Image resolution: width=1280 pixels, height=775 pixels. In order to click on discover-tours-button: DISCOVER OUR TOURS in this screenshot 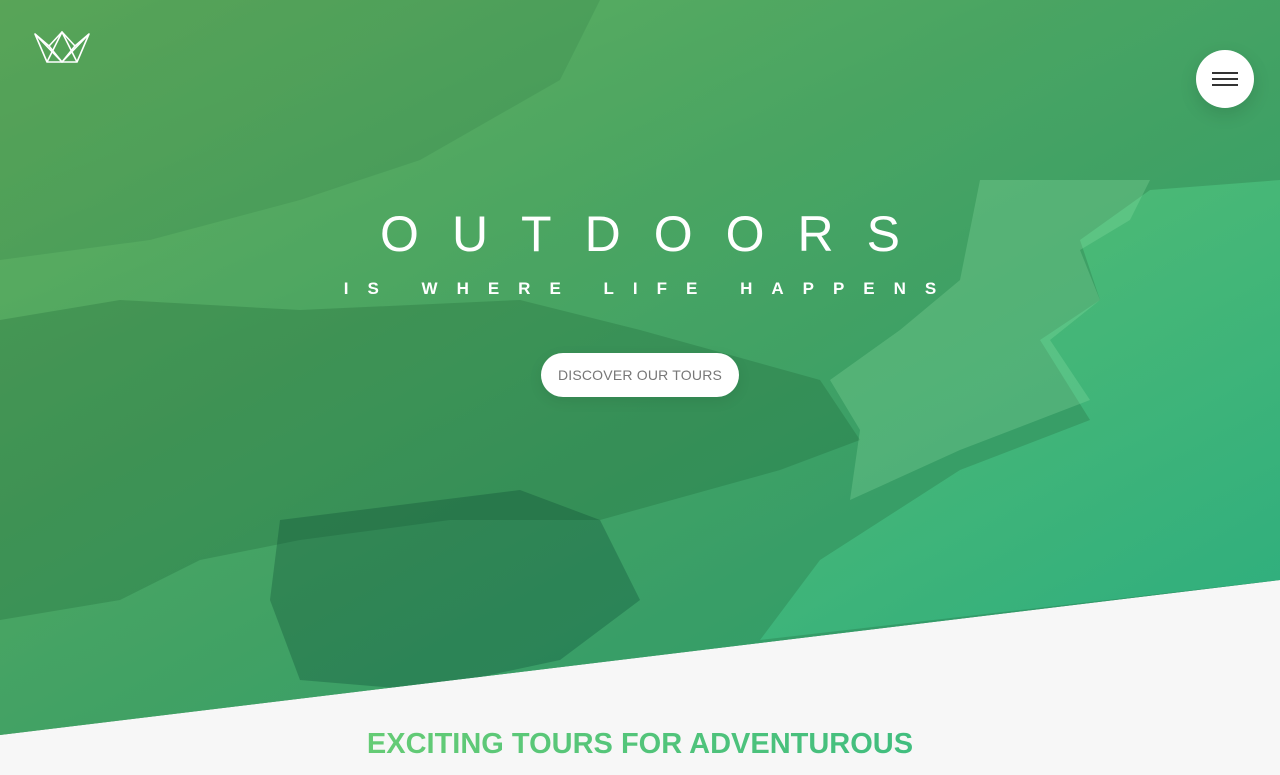, I will do `click(640, 375)`.